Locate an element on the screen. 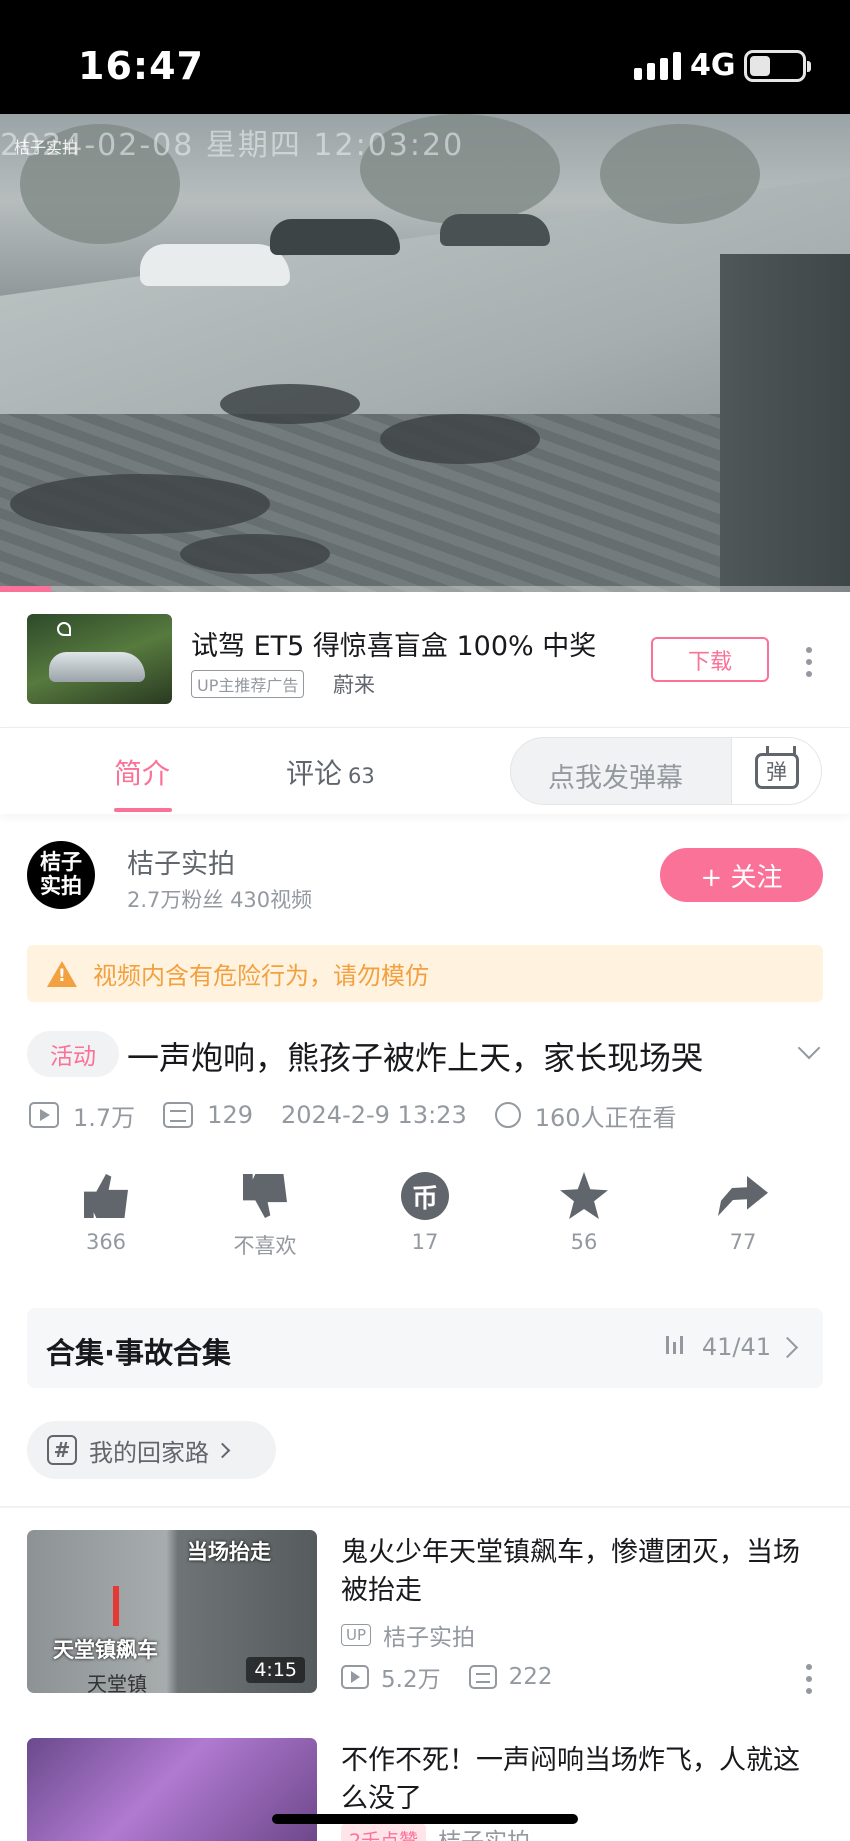 The width and height of the screenshot is (850, 1841). red-arrow-icon is located at coordinates (116, 1606).